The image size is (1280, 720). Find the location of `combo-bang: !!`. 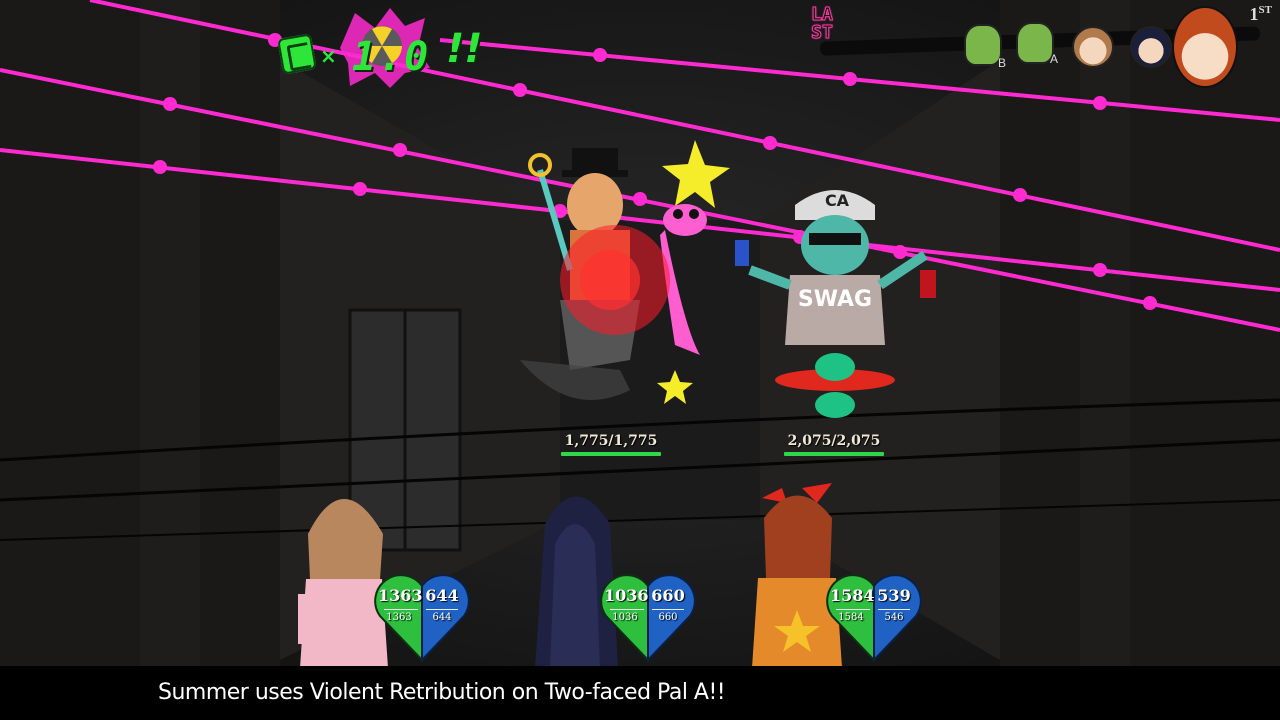

combo-bang: !! is located at coordinates (464, 49).